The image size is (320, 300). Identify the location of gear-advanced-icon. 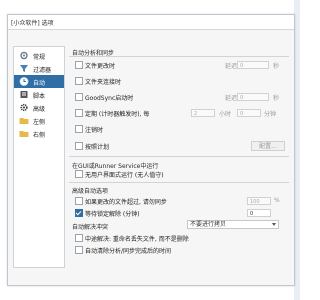
(24, 107).